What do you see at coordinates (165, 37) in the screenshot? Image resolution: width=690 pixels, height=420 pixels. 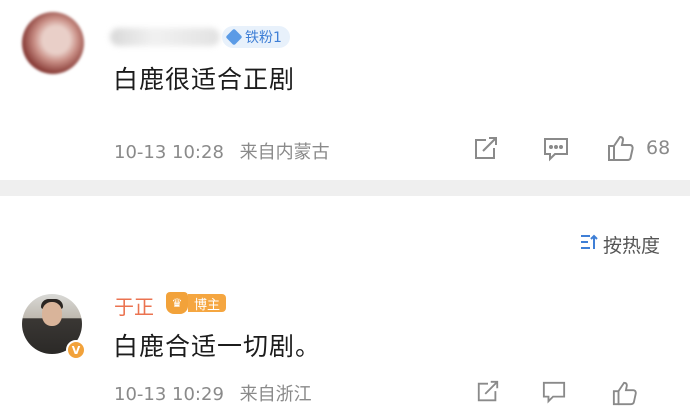 I see `username-blurred` at bounding box center [165, 37].